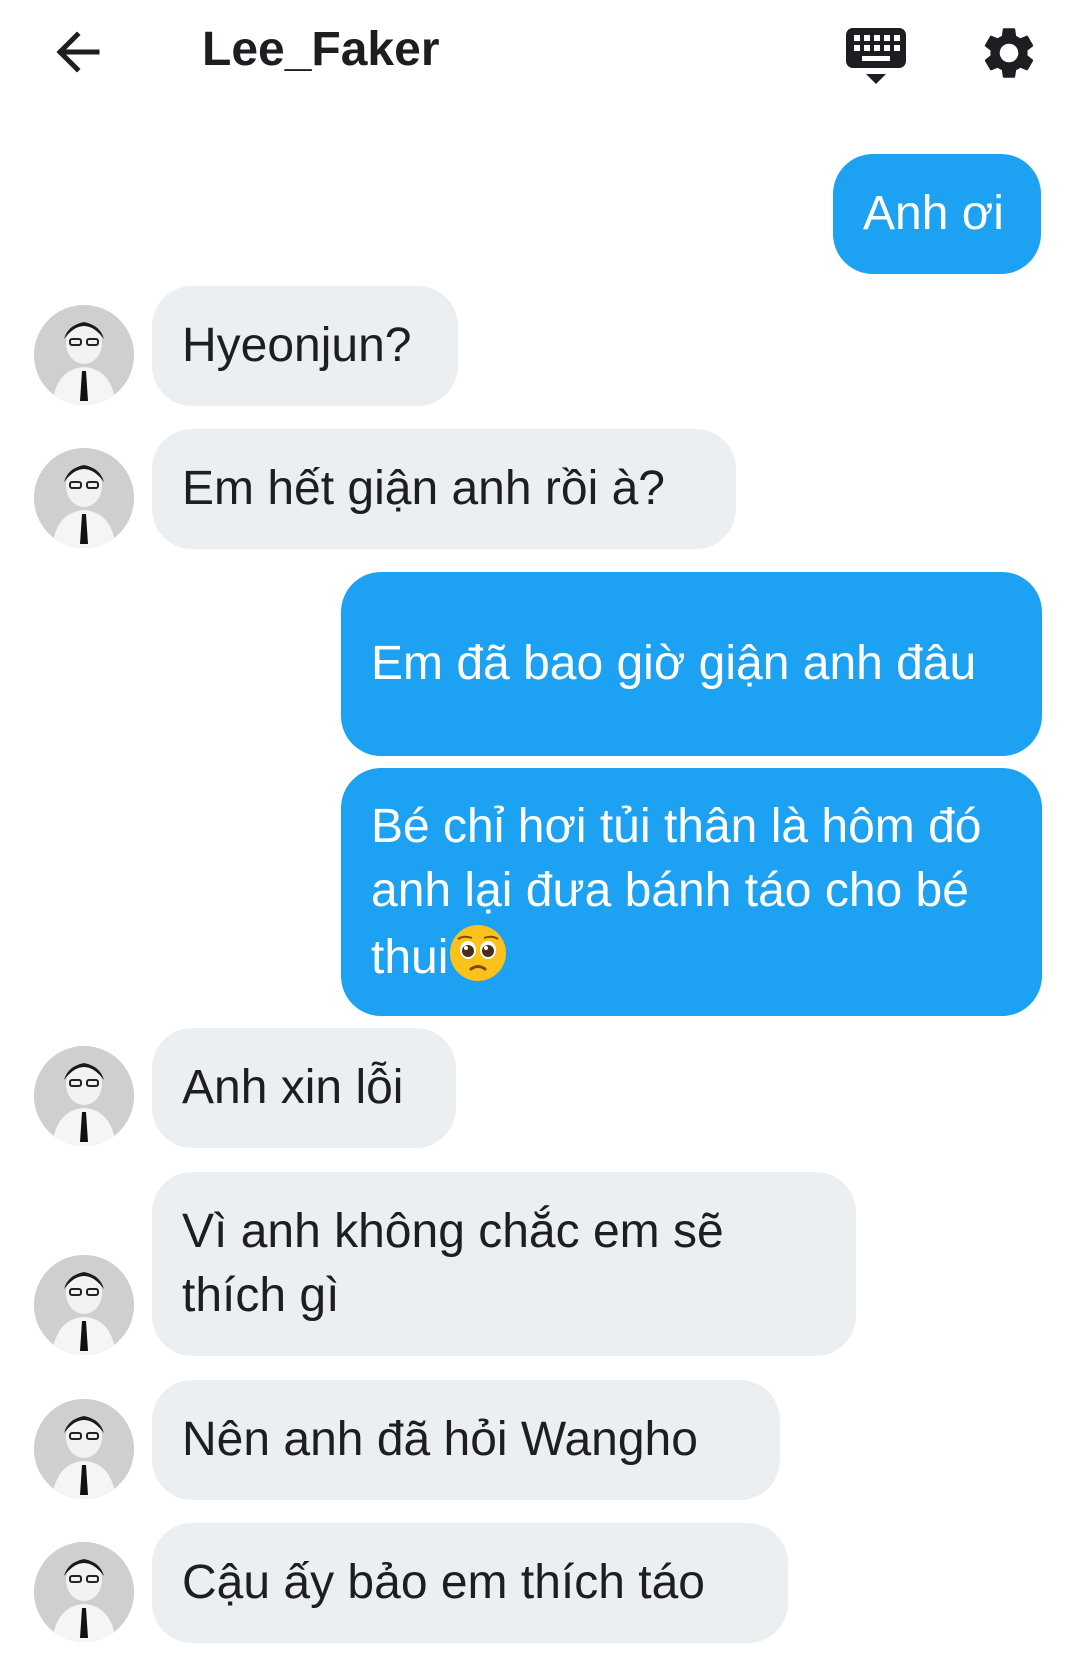  What do you see at coordinates (460, 1263) in the screenshot?
I see `message-text: Vì anh không chắc em sẽ thích gì` at bounding box center [460, 1263].